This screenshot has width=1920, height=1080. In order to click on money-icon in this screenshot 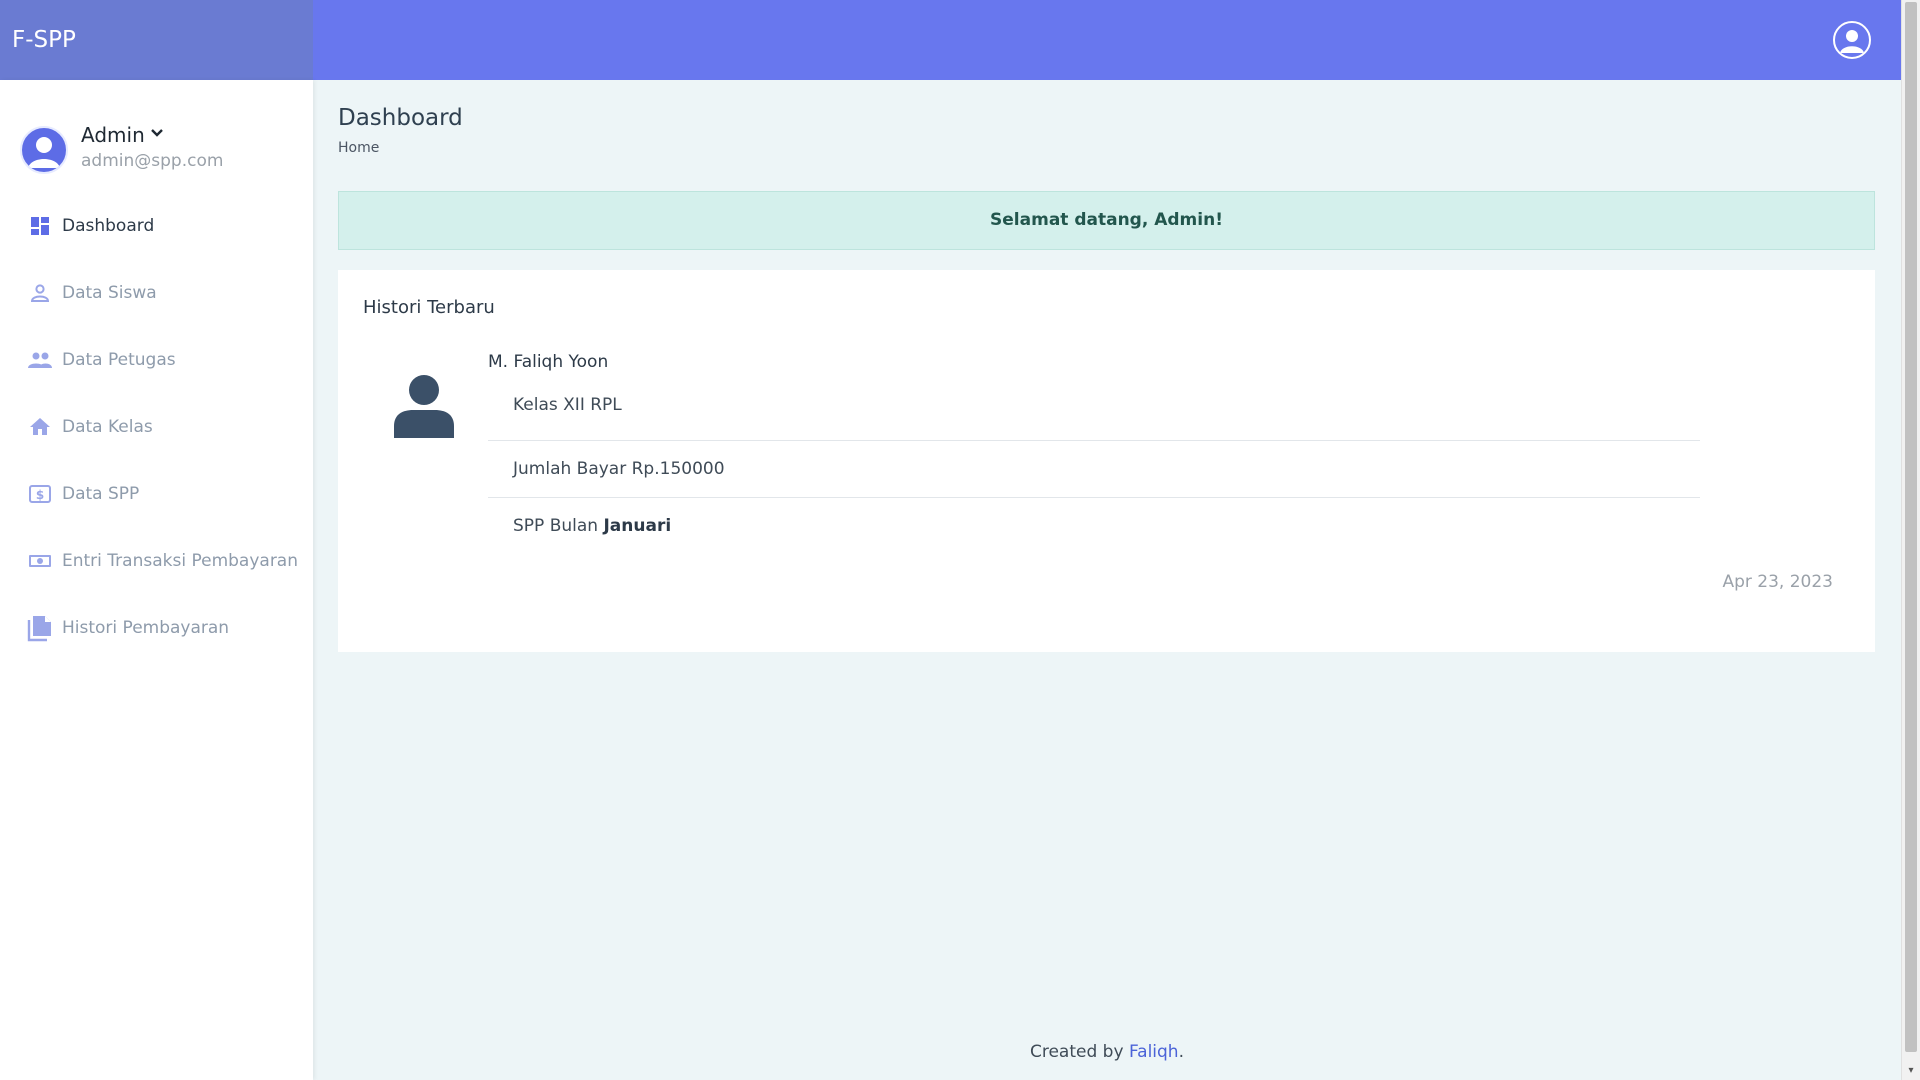, I will do `click(40, 561)`.